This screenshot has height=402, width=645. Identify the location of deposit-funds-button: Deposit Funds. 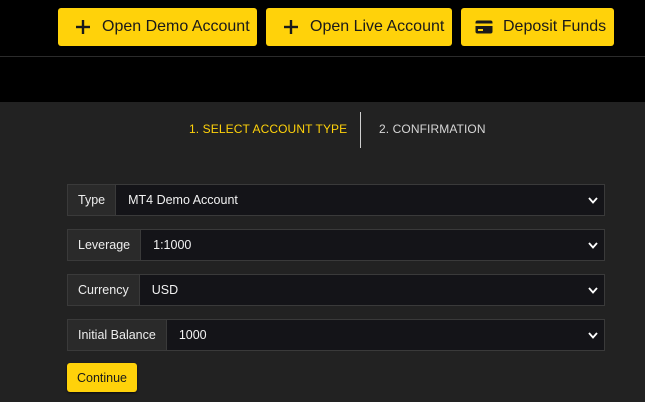
(537, 27).